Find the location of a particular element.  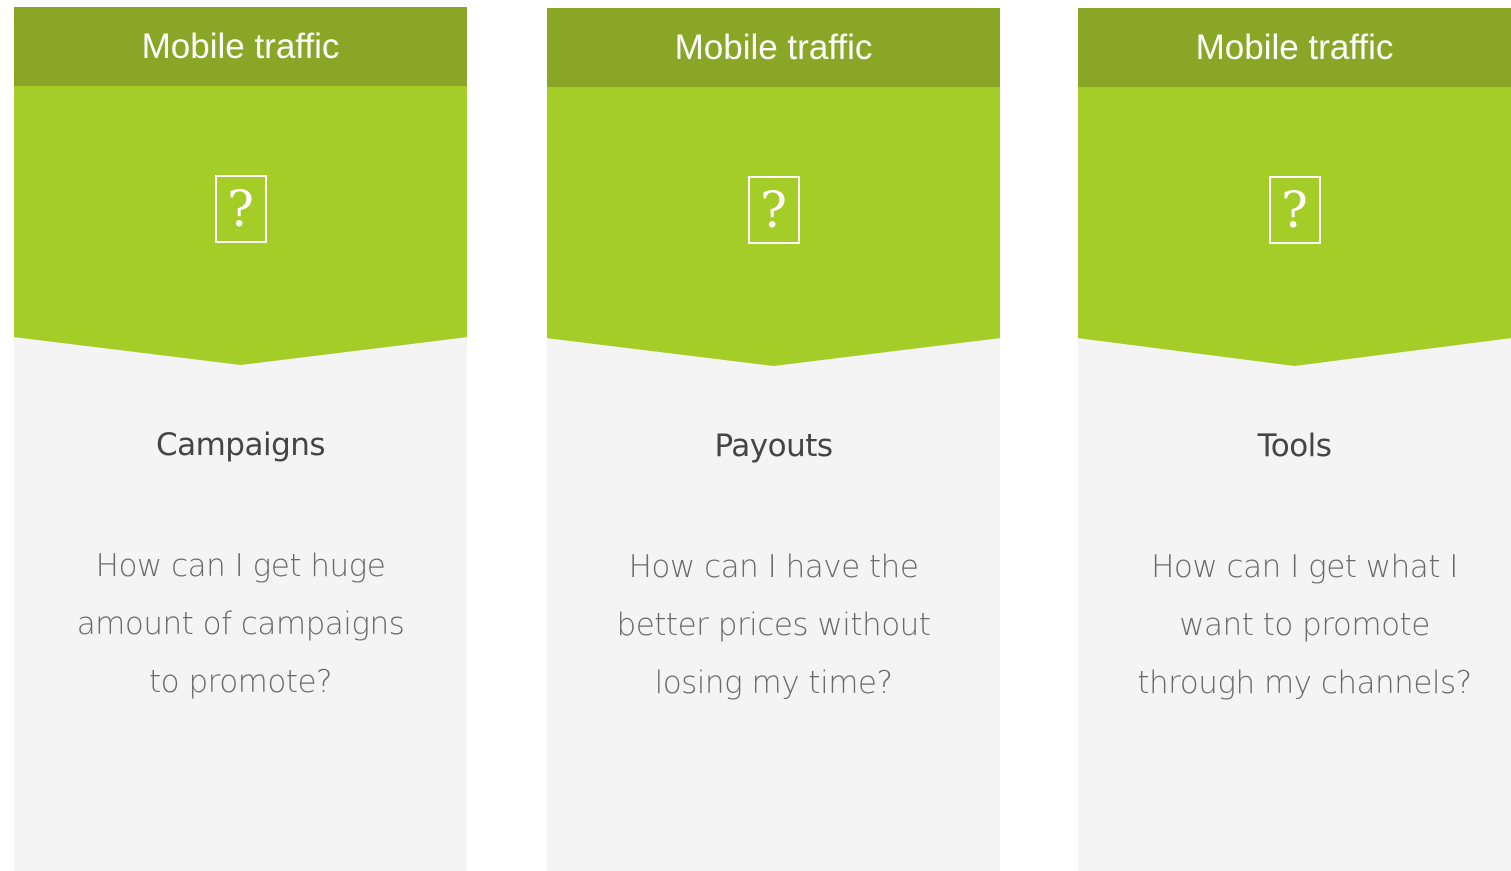

card-title: Payouts is located at coordinates (773, 446).